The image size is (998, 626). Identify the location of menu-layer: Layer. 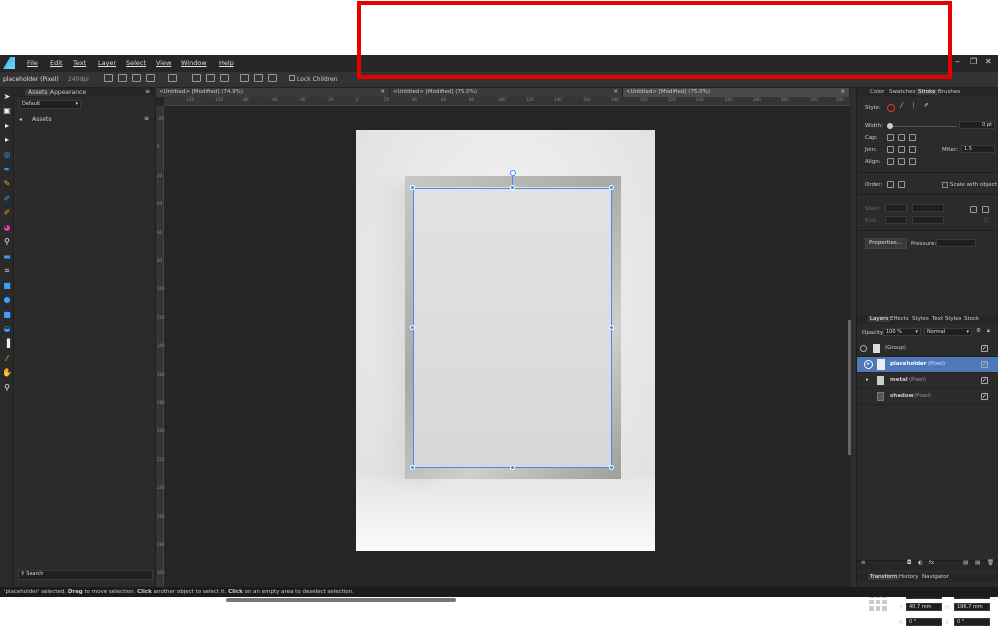
(107, 63).